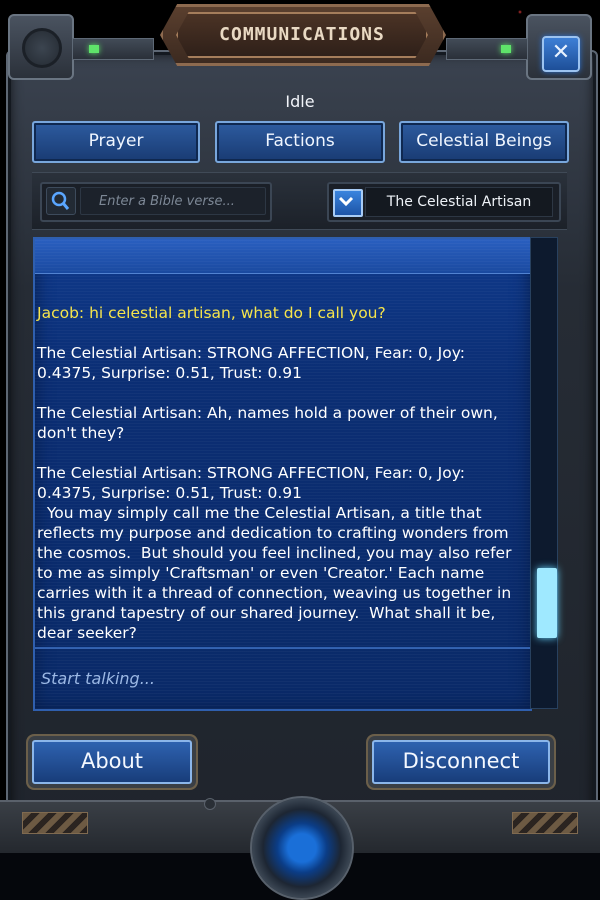 The width and height of the screenshot is (600, 900). Describe the element at coordinates (459, 202) in the screenshot. I see `dropdown-selected-value: The Celestial Artisan` at that location.